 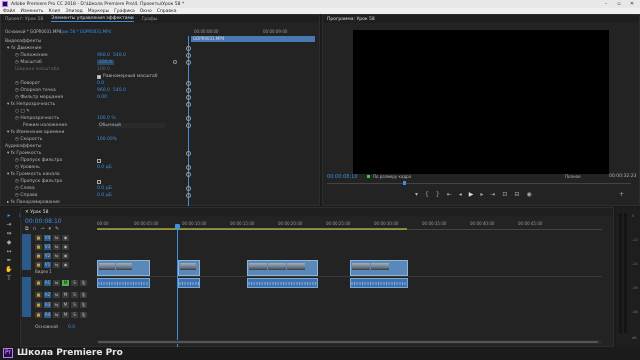 I want to click on rotation-value: 0.0, so click(x=100, y=83).